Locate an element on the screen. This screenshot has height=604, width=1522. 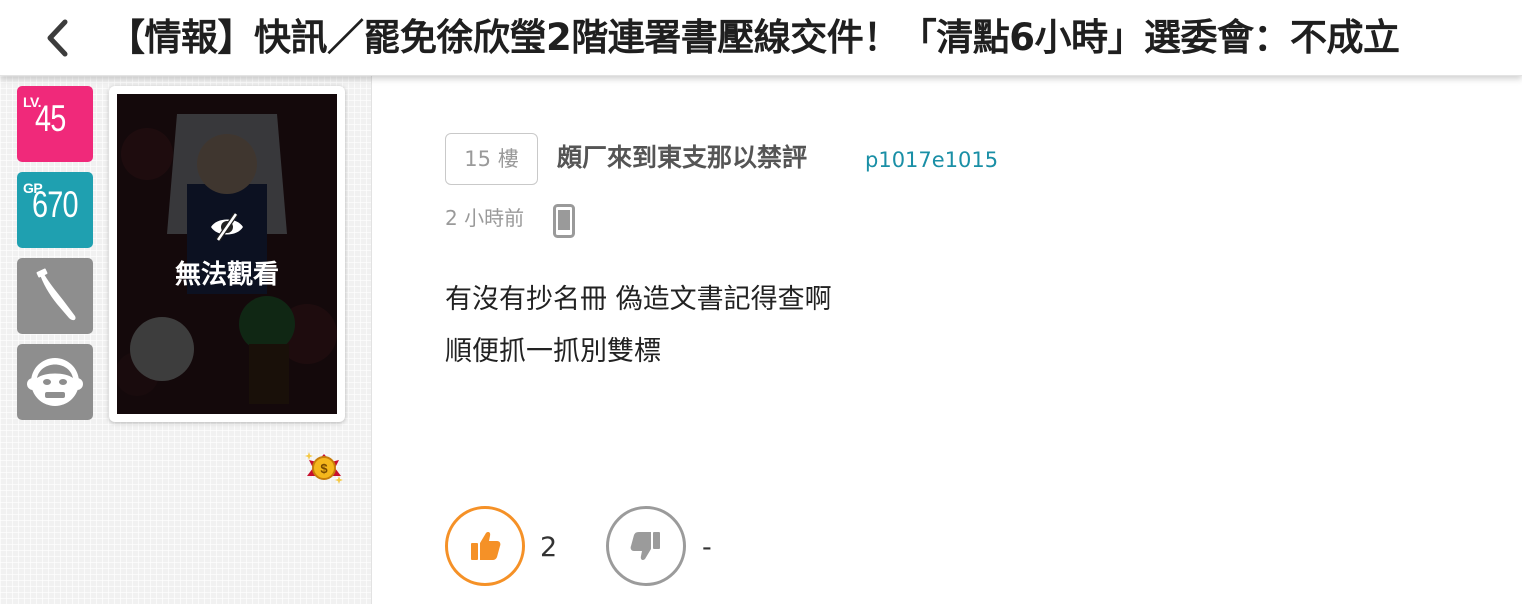
avatar-card: 無法觀看 is located at coordinates (227, 254).